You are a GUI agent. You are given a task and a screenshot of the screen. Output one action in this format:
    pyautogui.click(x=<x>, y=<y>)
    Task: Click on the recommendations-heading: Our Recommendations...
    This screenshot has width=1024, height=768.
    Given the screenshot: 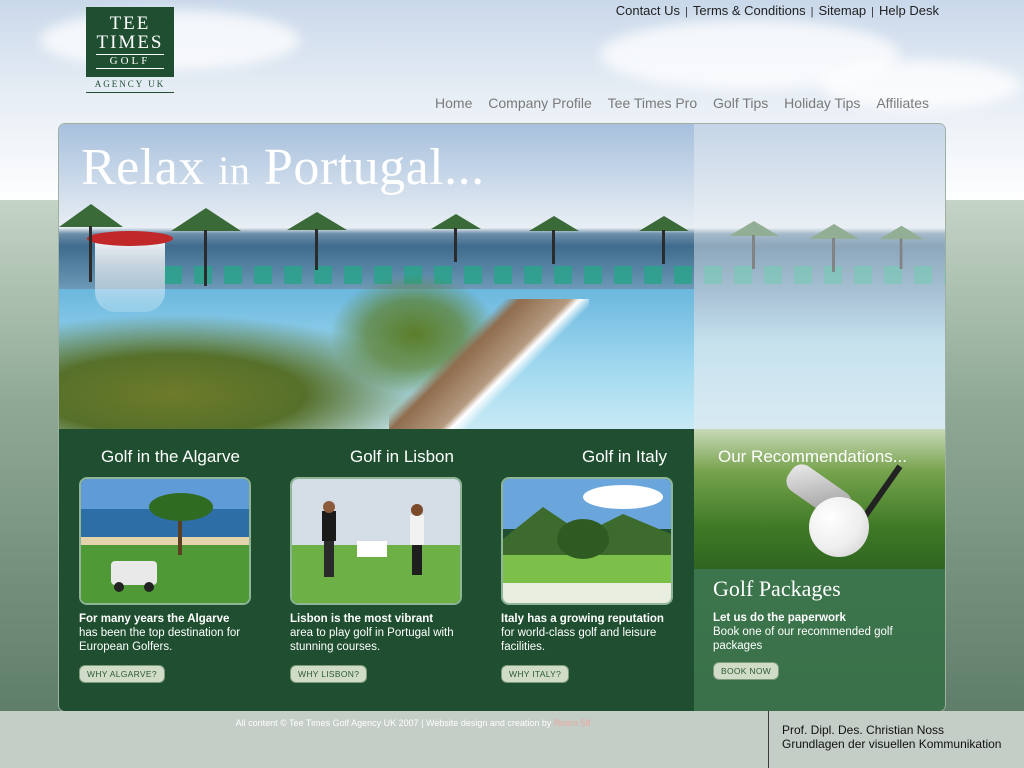 What is the action you would take?
    pyautogui.click(x=812, y=456)
    